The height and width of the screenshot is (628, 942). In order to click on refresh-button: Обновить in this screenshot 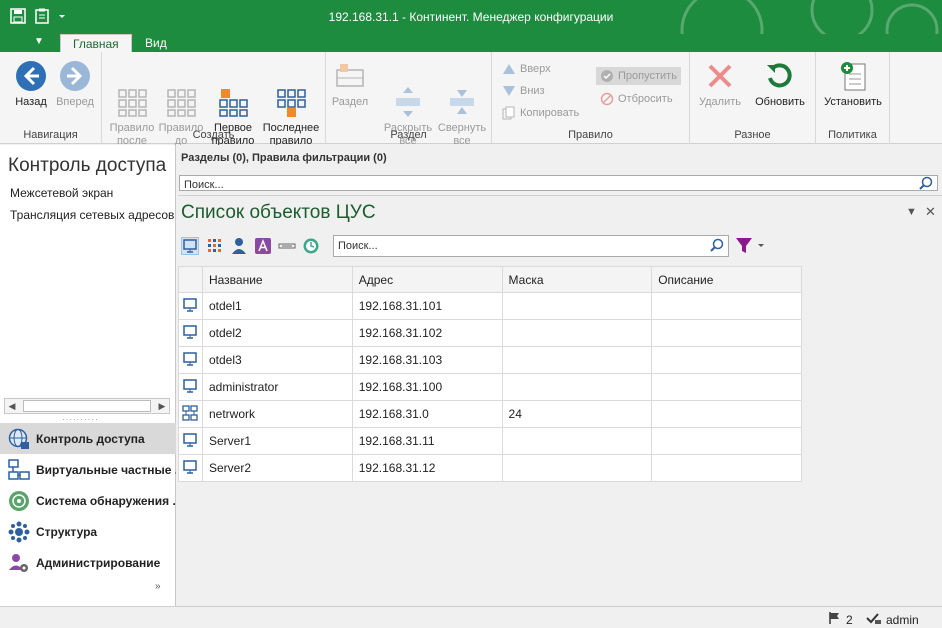, I will do `click(780, 84)`.